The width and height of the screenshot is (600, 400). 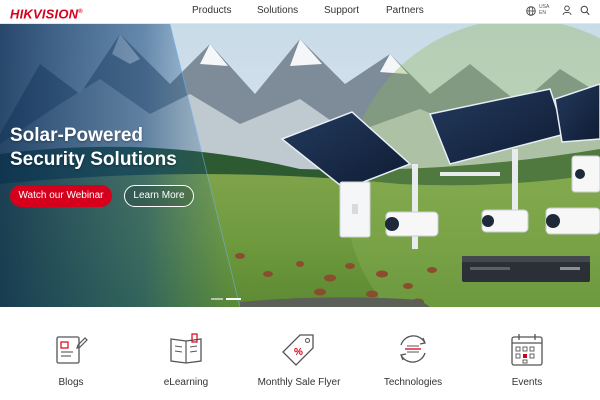 What do you see at coordinates (77, 135) in the screenshot?
I see `hero-title-line-1: Solar-Powered` at bounding box center [77, 135].